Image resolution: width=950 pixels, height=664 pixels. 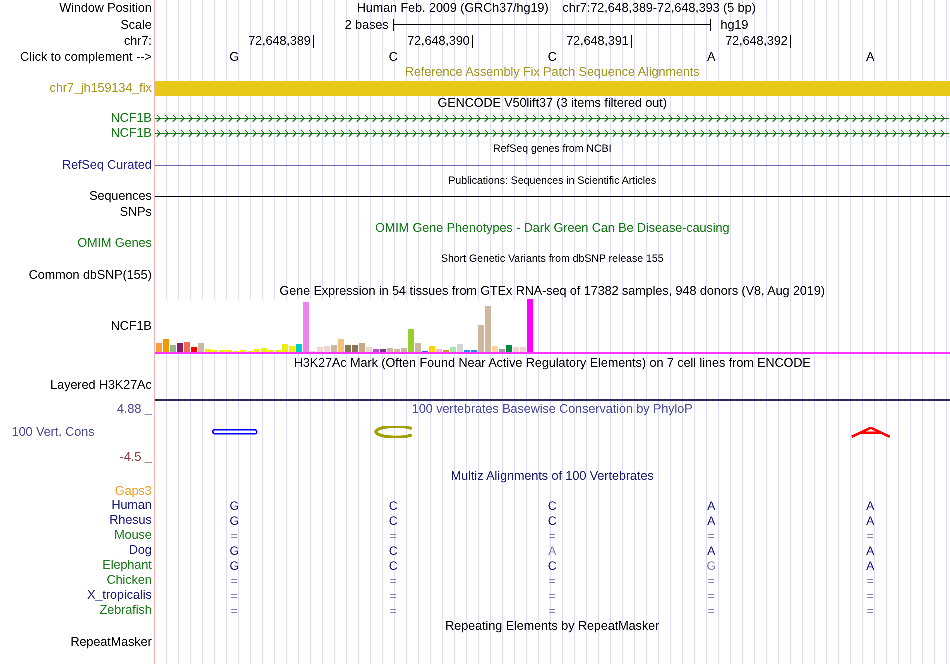 What do you see at coordinates (136, 212) in the screenshot?
I see `track-label: SNPs` at bounding box center [136, 212].